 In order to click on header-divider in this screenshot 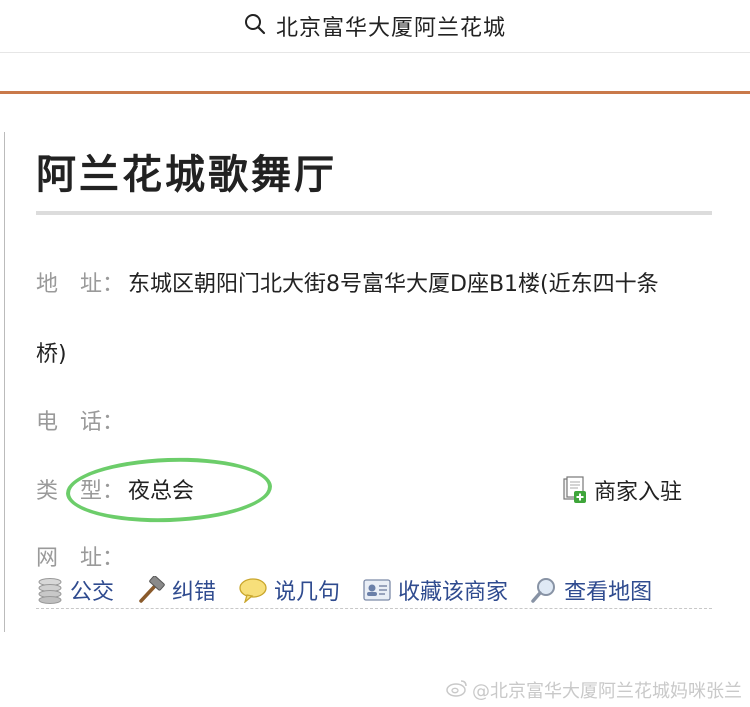, I will do `click(375, 52)`.